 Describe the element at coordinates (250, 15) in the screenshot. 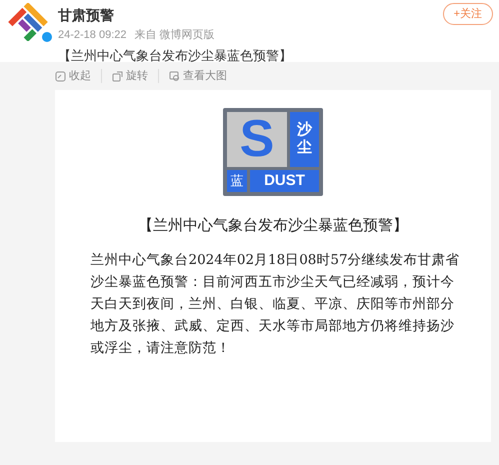

I see `author-name: 甘肃预警` at that location.